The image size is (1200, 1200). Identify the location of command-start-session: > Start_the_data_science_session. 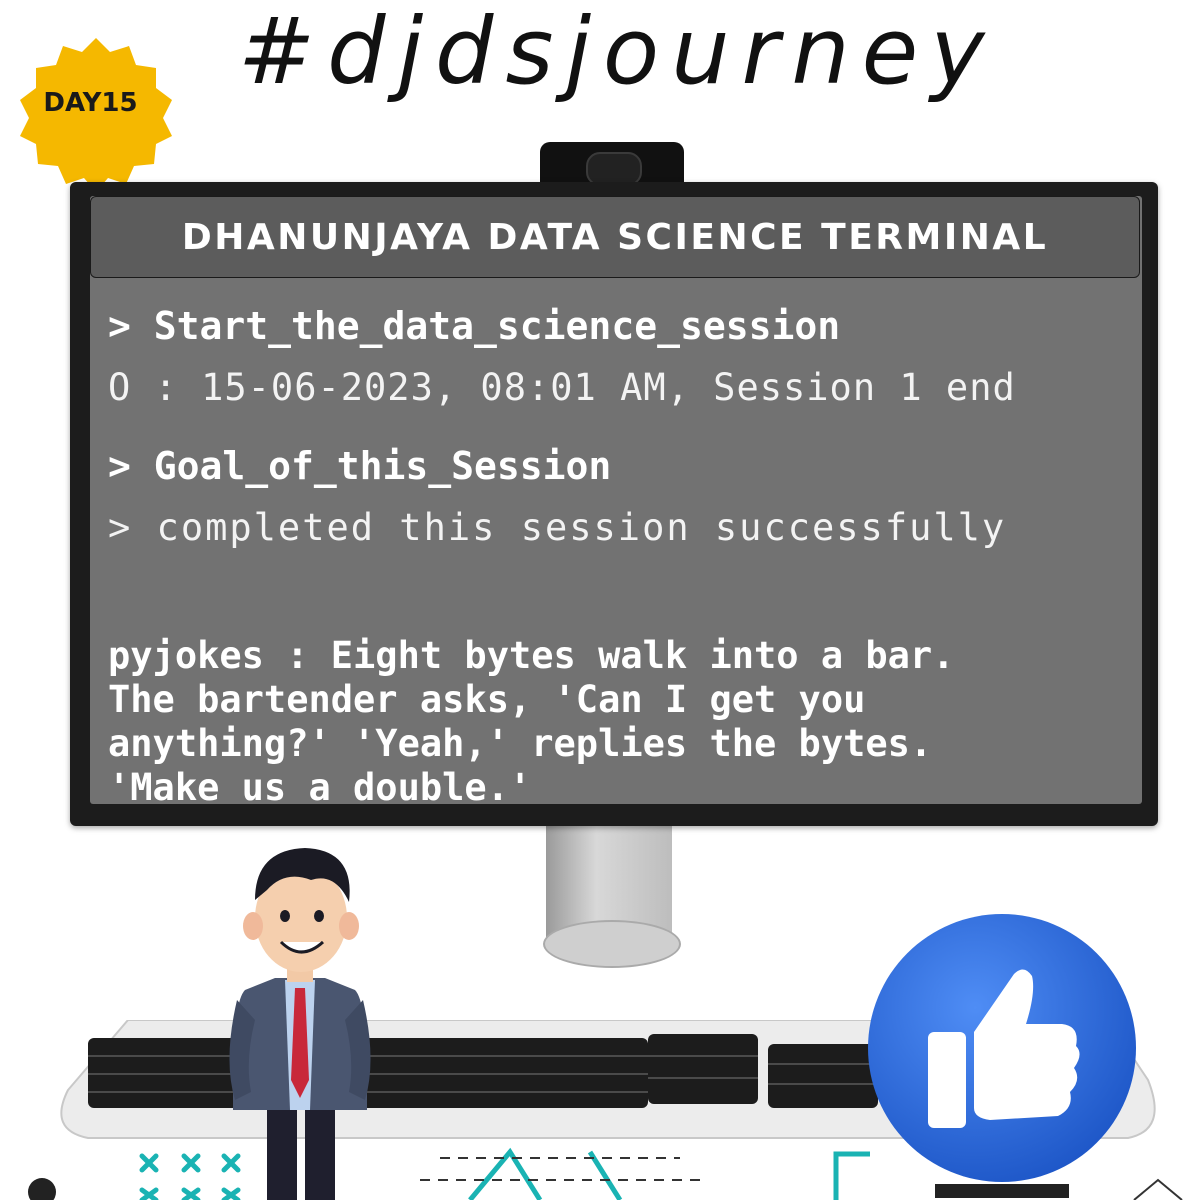
(474, 326).